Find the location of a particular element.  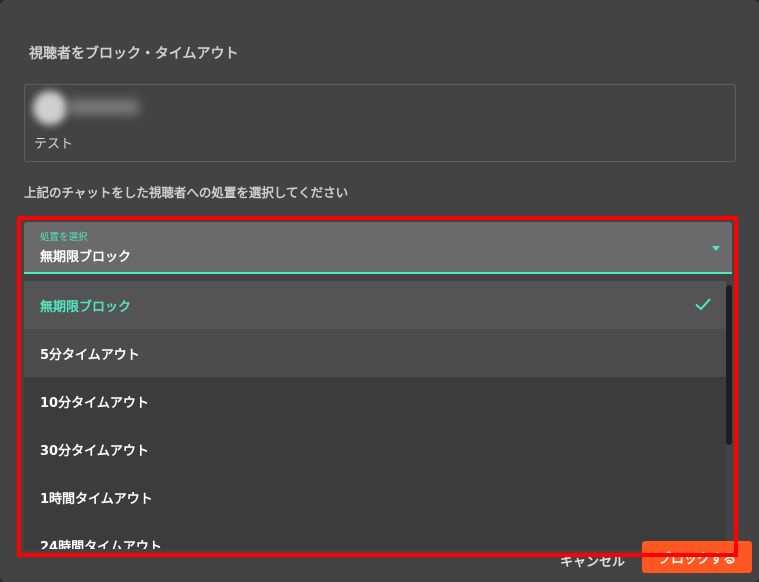

option-1hour-timeout: 1時間タイムアウト is located at coordinates (375, 497).